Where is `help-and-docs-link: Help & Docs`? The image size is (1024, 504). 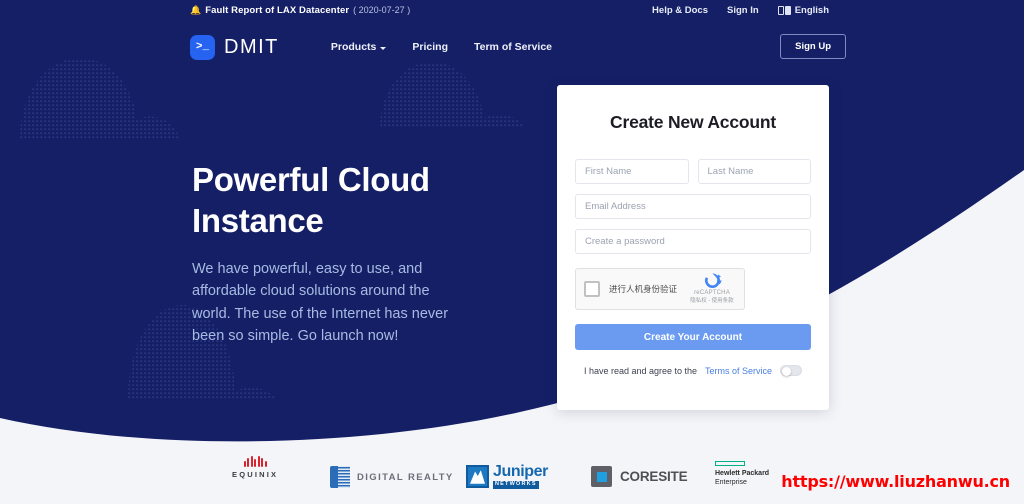
help-and-docs-link: Help & Docs is located at coordinates (680, 10).